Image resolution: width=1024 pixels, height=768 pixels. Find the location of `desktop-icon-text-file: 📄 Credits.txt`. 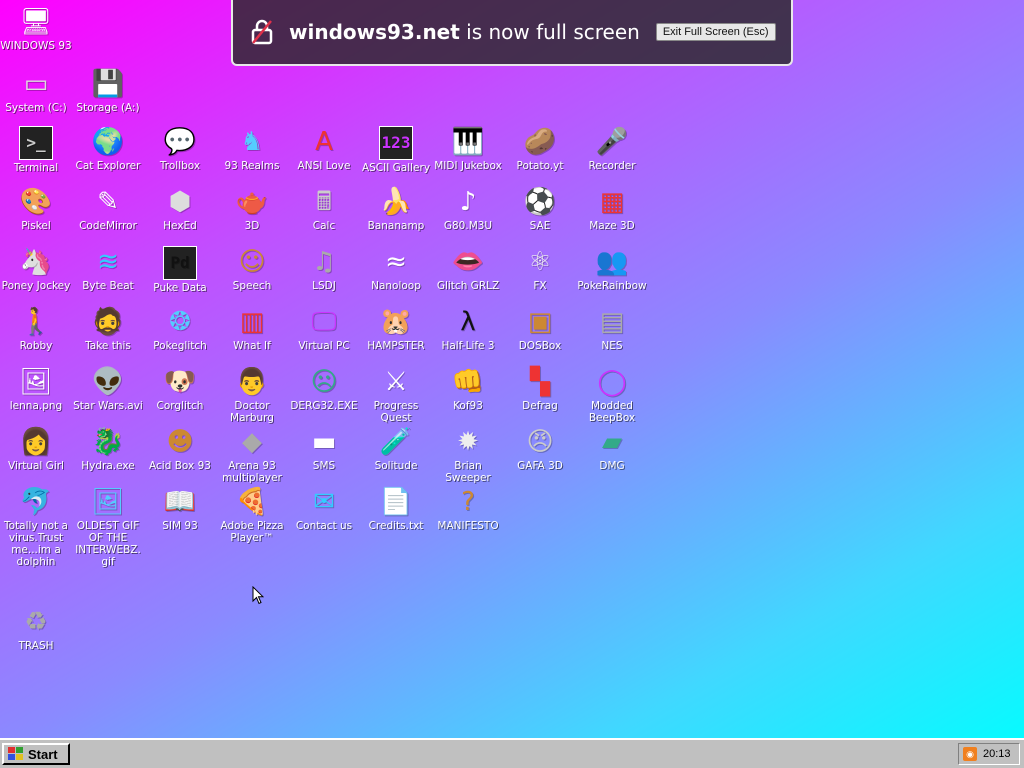

desktop-icon-text-file: 📄 Credits.txt is located at coordinates (396, 508).